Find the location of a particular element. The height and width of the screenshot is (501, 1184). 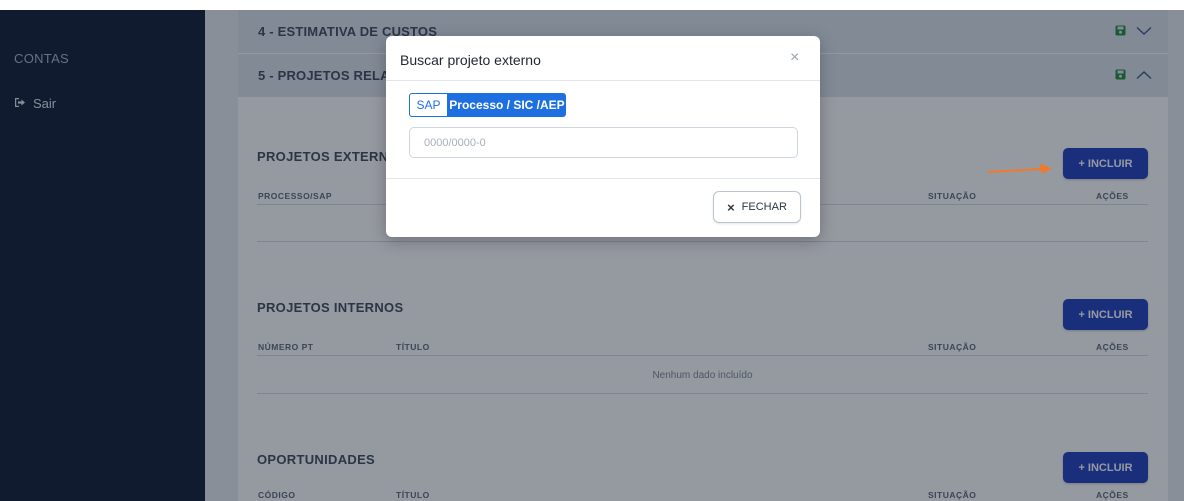

annotation-arrow-icon is located at coordinates (1019, 168).